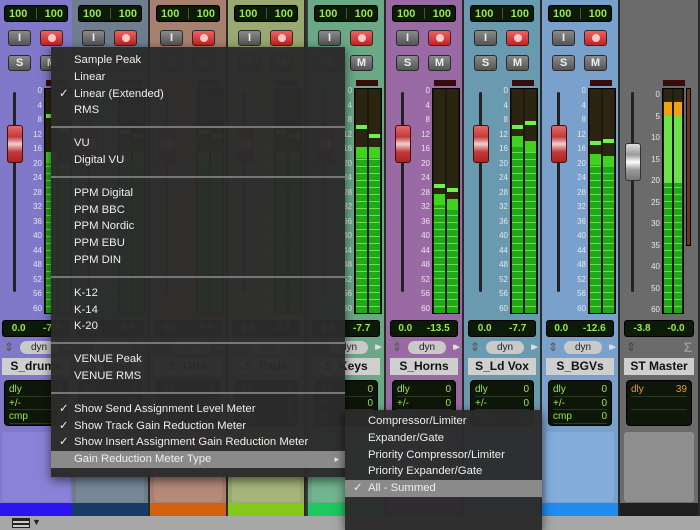  What do you see at coordinates (580, 366) in the screenshot?
I see `track-name: S_BGVs` at bounding box center [580, 366].